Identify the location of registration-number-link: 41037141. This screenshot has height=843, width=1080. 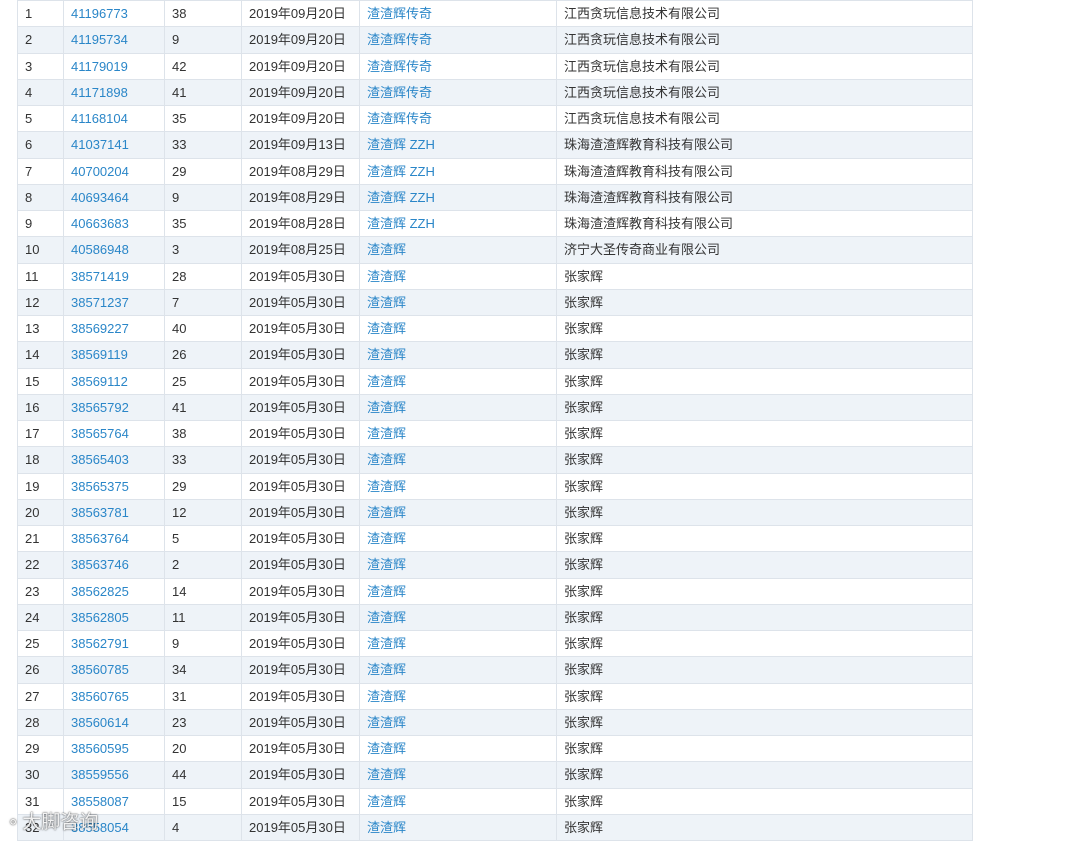
(100, 144).